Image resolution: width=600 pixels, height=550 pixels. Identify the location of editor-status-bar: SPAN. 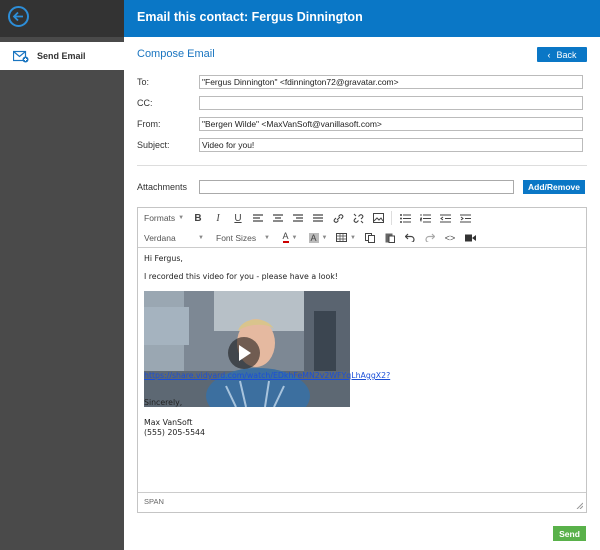
(362, 502).